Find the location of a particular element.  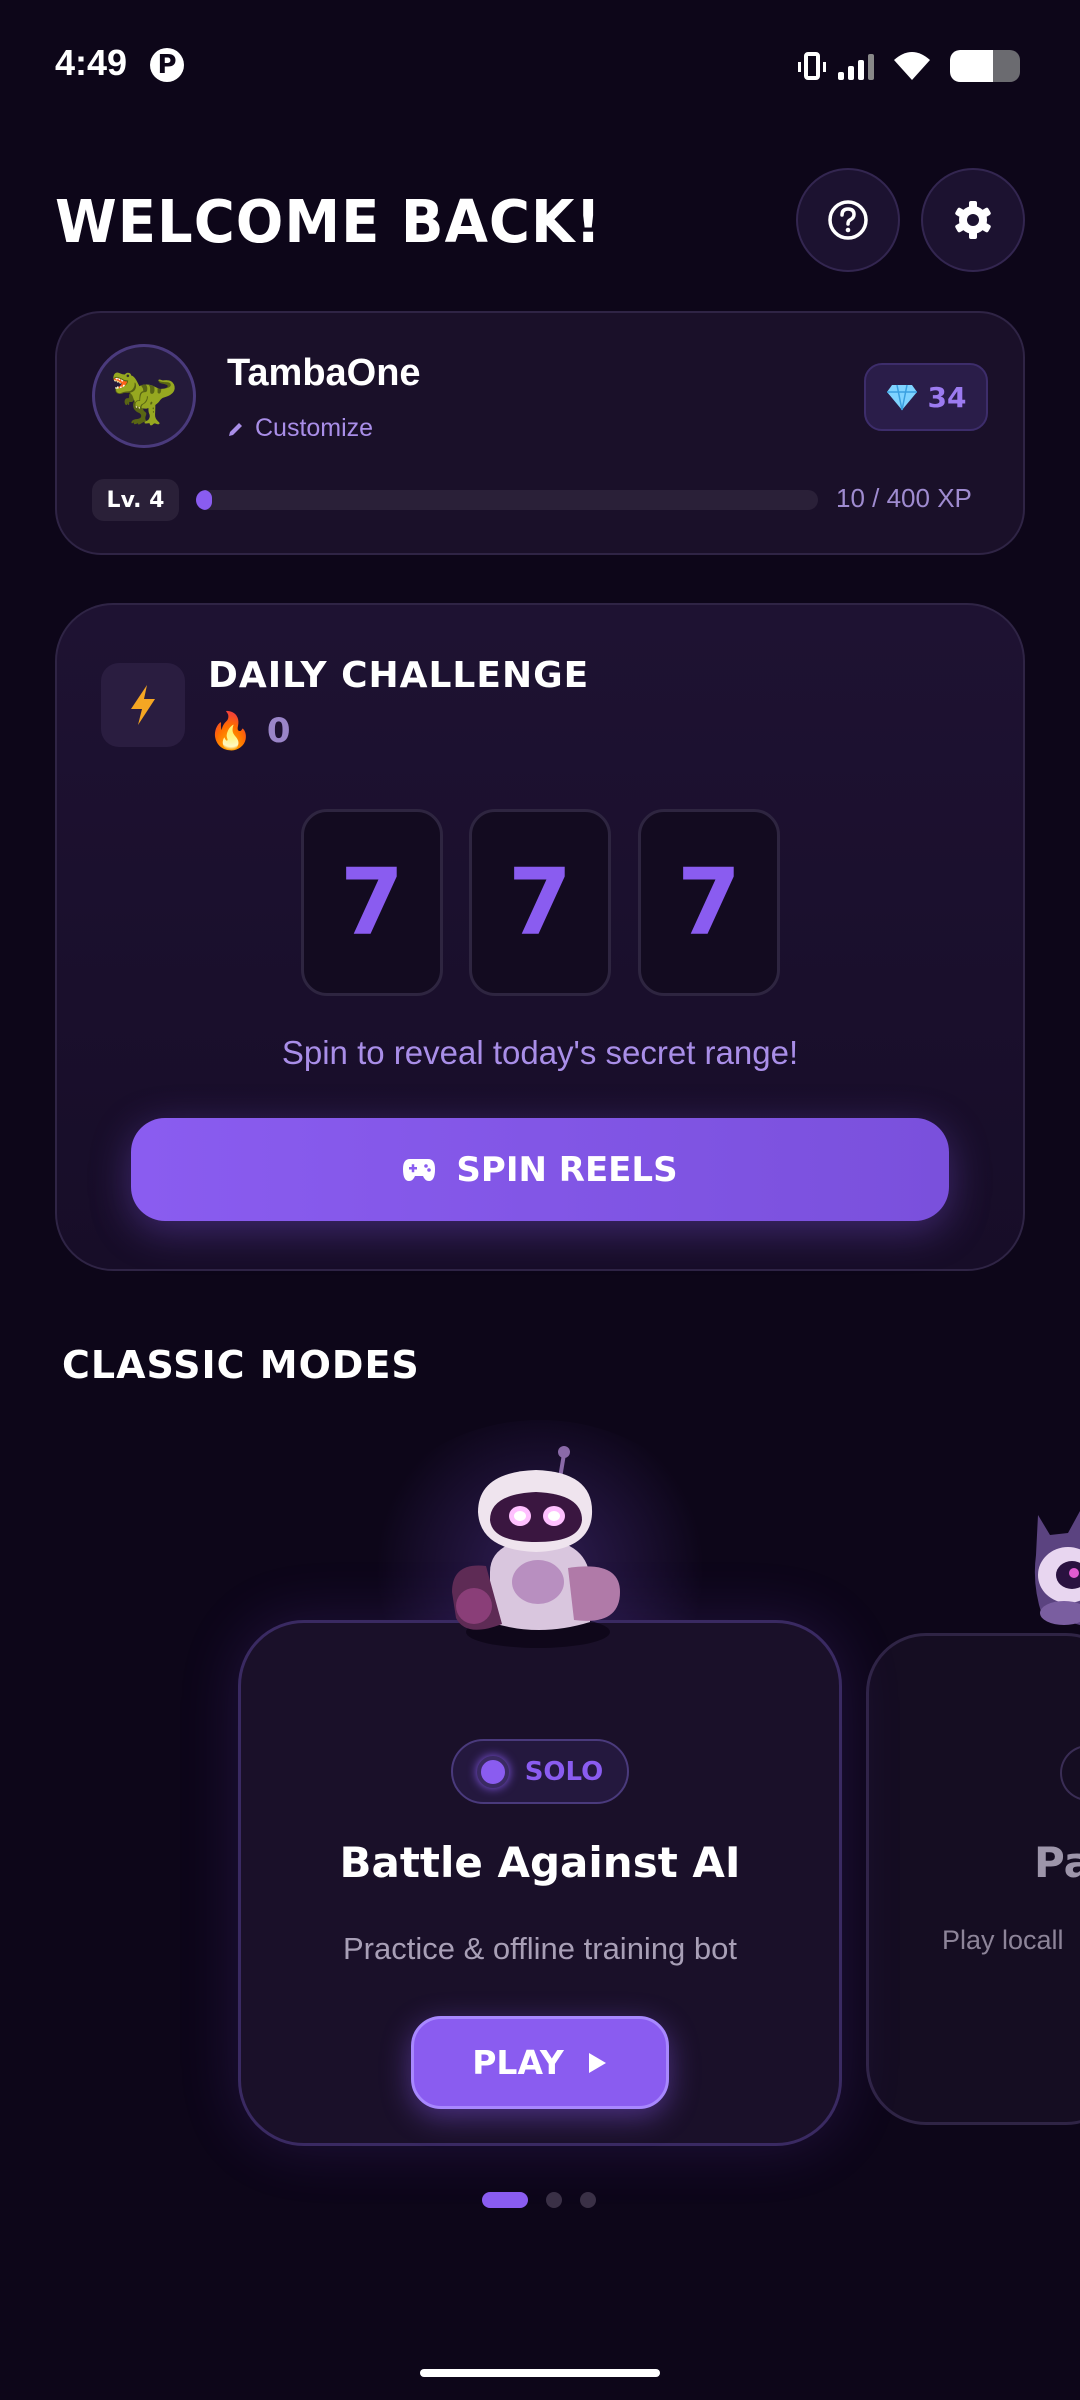

wifi-icon is located at coordinates (912, 66).